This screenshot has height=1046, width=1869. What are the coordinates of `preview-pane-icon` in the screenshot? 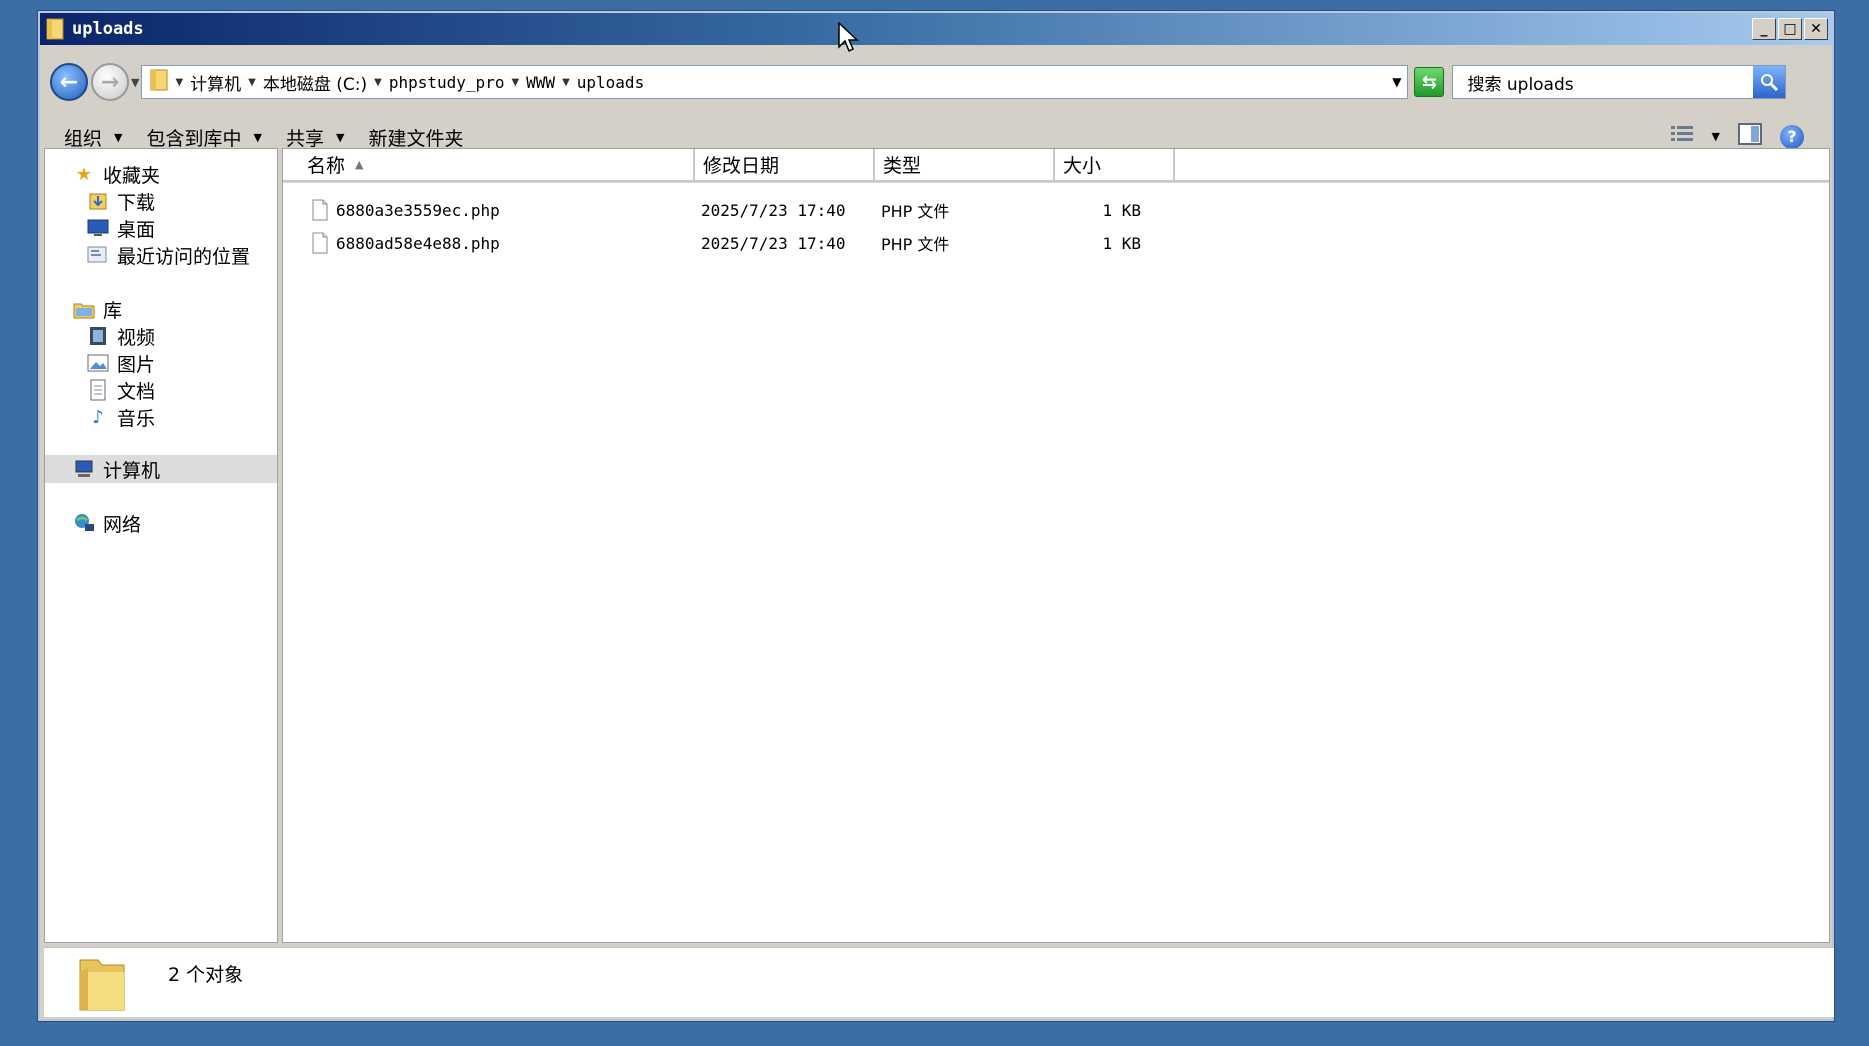 It's located at (1750, 134).